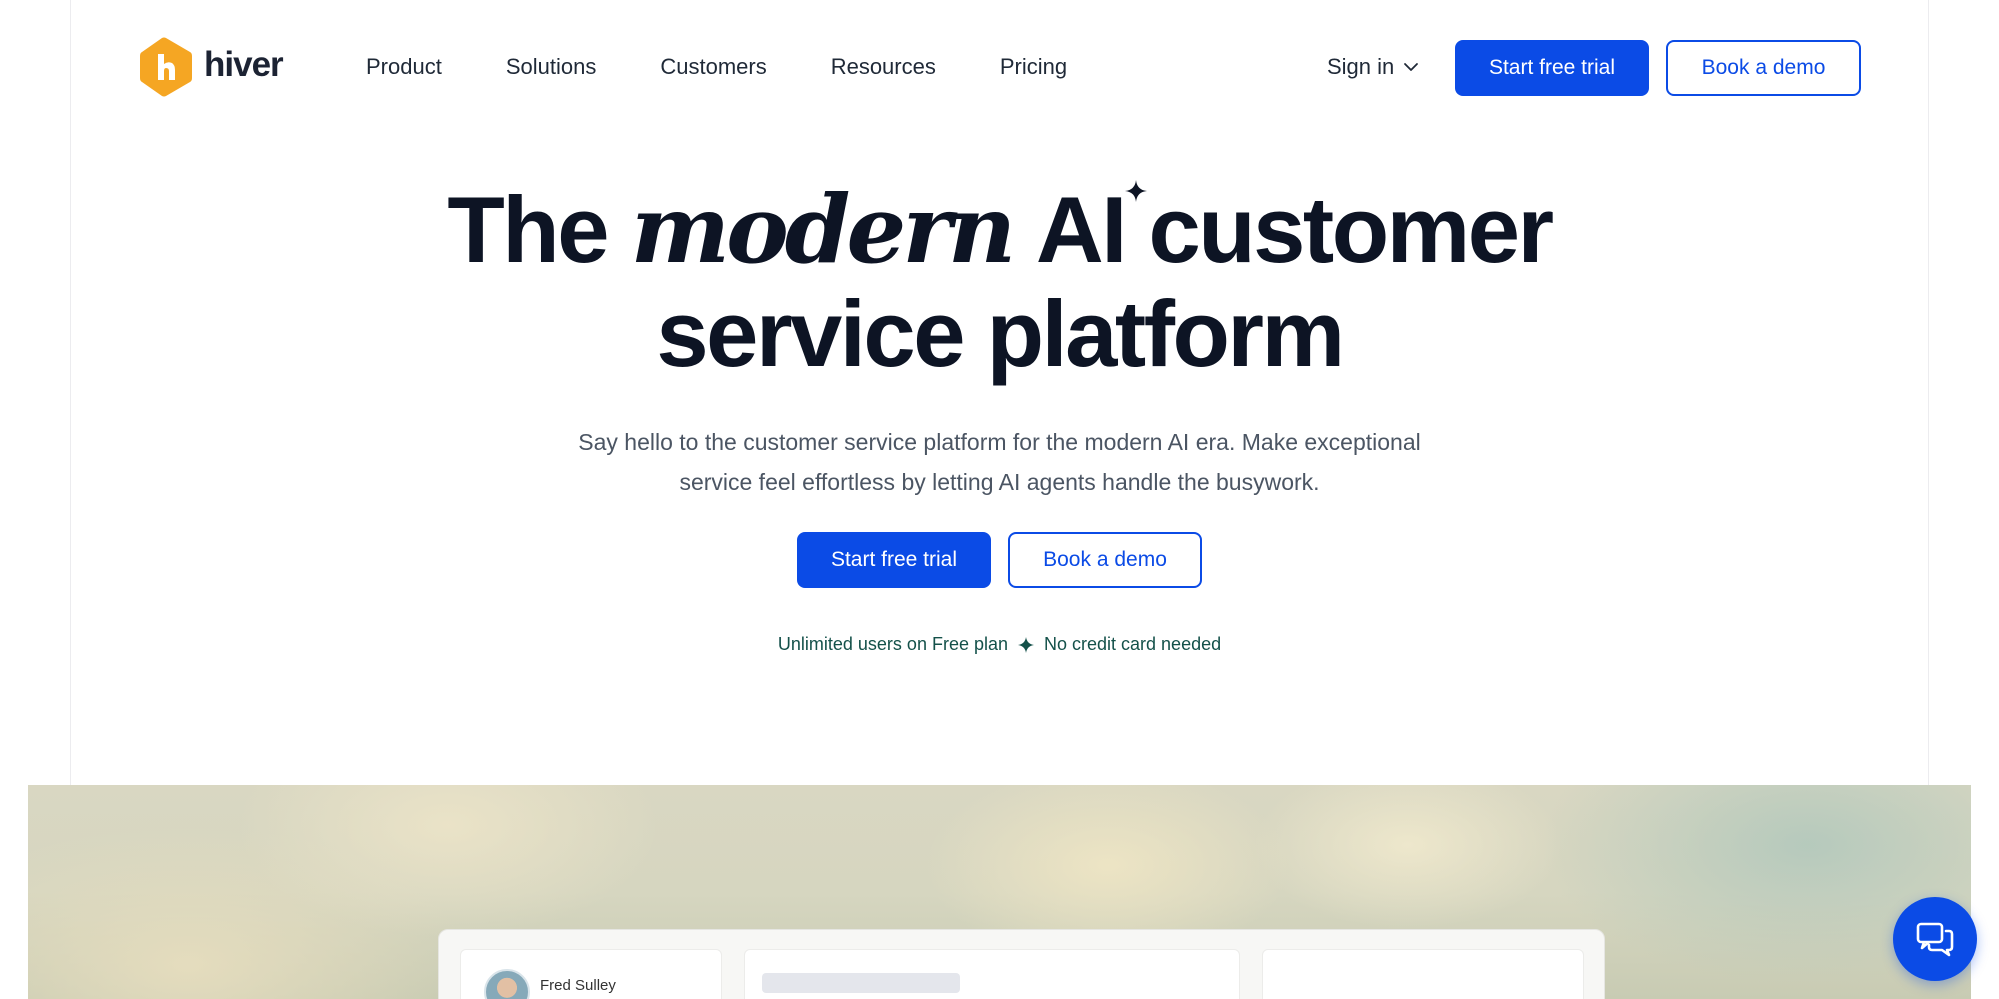 The height and width of the screenshot is (999, 1999). What do you see at coordinates (823, 230) in the screenshot?
I see `hero-title-modern: modern` at bounding box center [823, 230].